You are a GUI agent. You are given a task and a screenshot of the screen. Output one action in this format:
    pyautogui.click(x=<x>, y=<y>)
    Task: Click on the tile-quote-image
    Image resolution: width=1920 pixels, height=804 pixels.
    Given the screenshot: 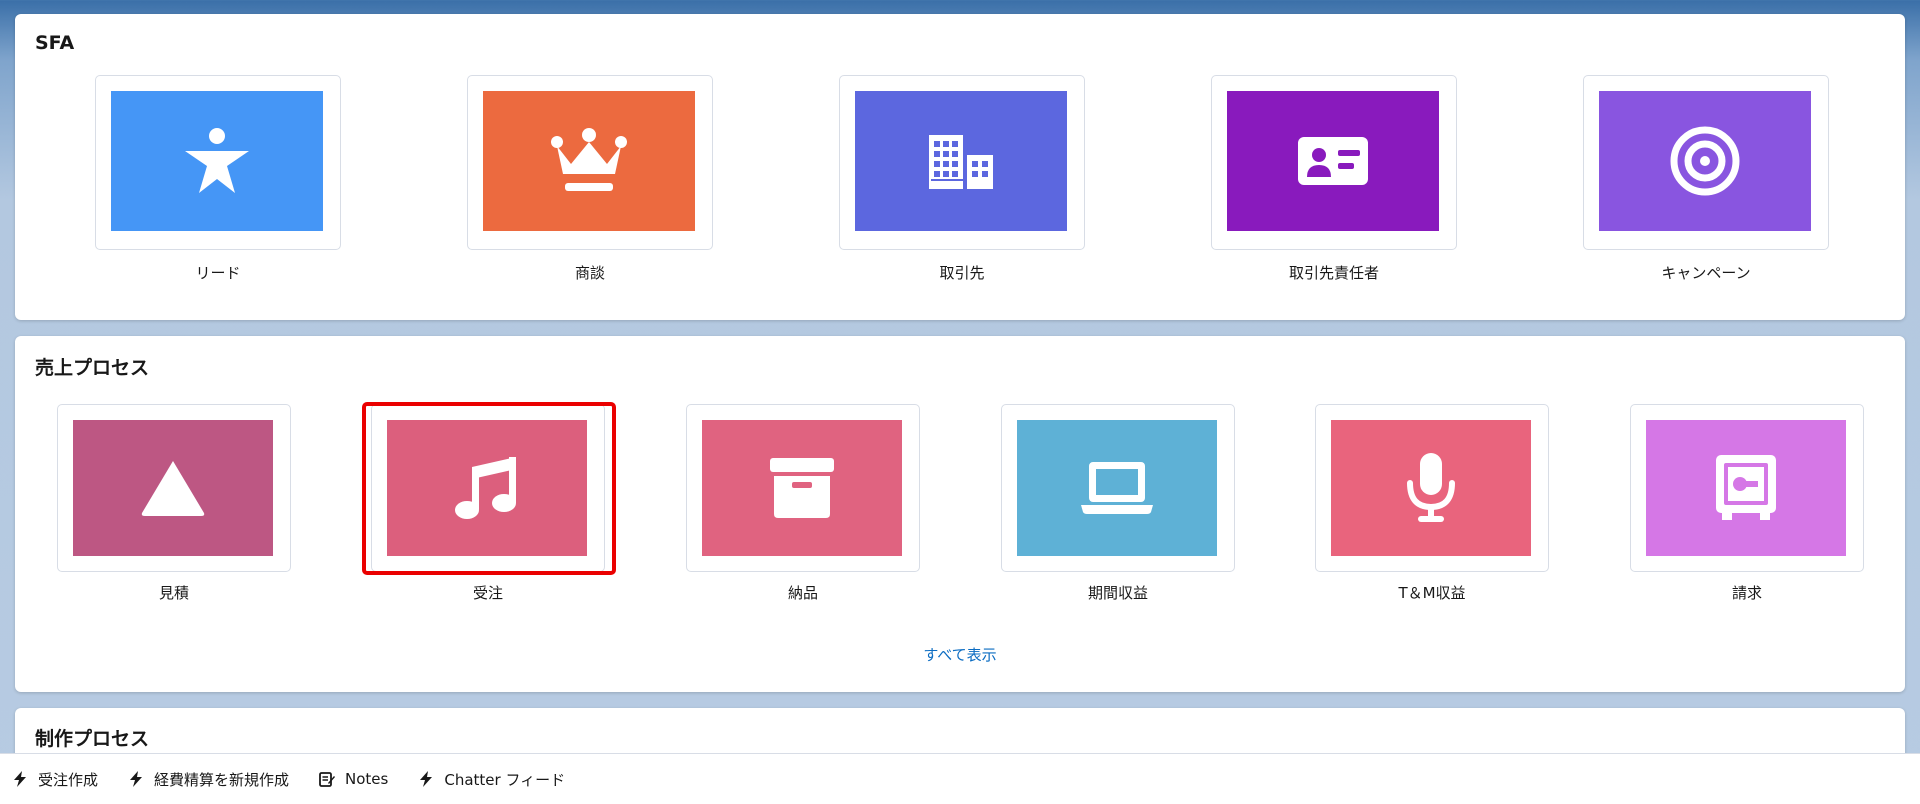 What is the action you would take?
    pyautogui.click(x=173, y=488)
    